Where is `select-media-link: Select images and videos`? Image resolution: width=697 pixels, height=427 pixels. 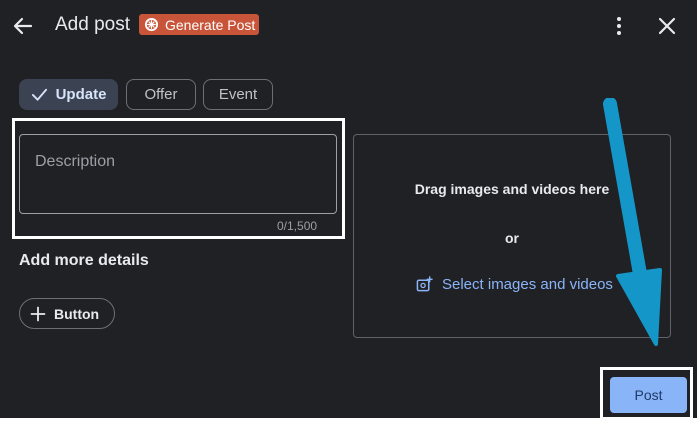
select-media-link: Select images and videos is located at coordinates (514, 284).